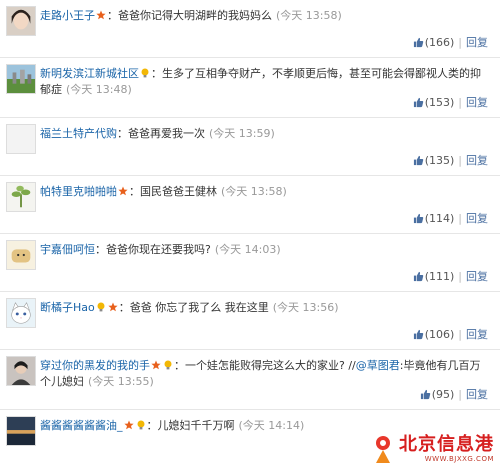 This screenshot has height=468, width=500. I want to click on comment-content: 爸爸你记得大明湖畔的我妈妈么, so click(195, 15).